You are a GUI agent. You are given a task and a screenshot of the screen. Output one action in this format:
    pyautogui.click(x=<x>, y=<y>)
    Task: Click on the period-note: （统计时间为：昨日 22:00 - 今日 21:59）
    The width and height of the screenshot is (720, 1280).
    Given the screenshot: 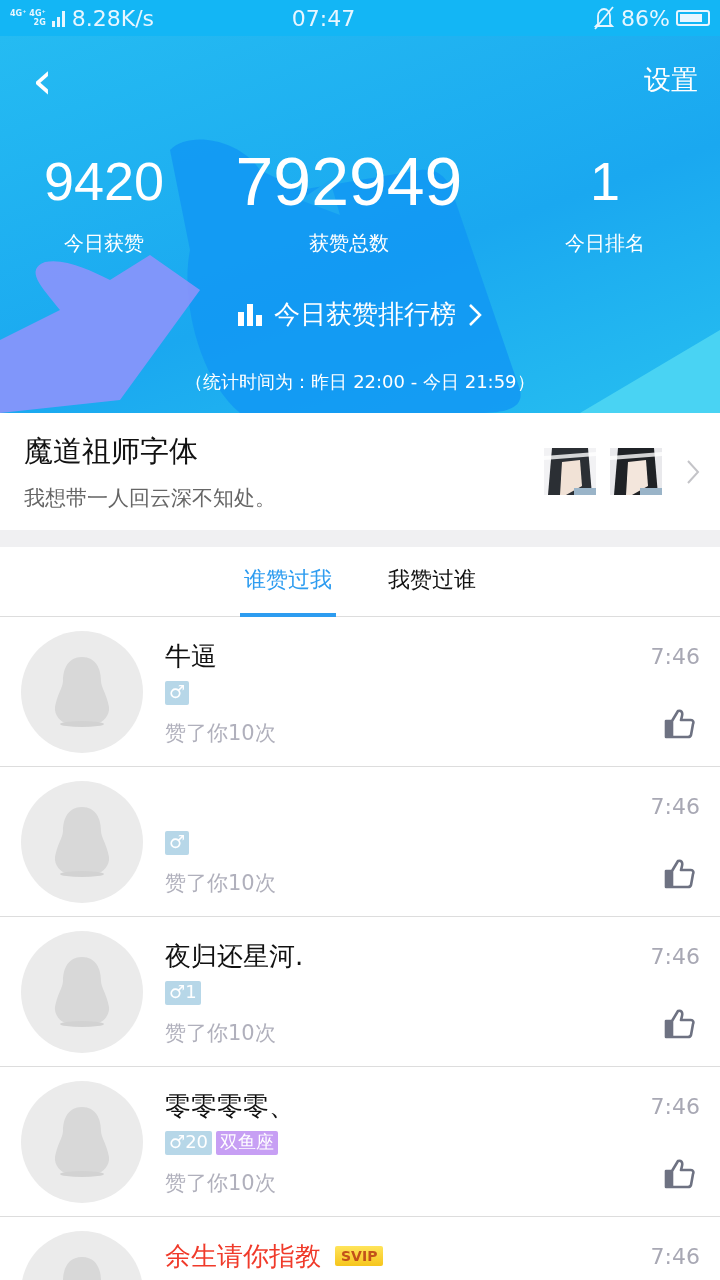 What is the action you would take?
    pyautogui.click(x=360, y=382)
    